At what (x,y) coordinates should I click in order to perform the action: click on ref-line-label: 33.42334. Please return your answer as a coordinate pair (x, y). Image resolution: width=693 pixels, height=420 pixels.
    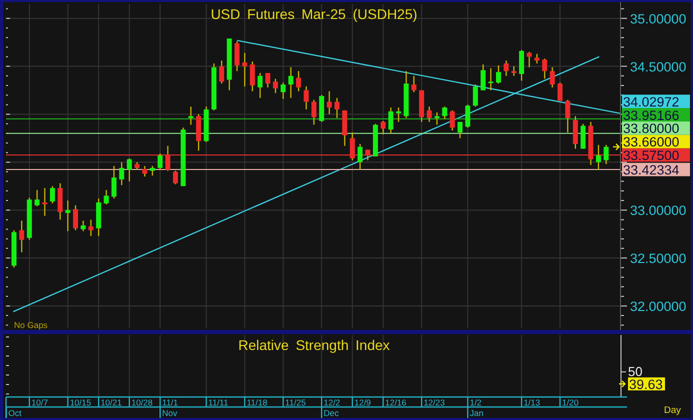
    Looking at the image, I should click on (651, 170).